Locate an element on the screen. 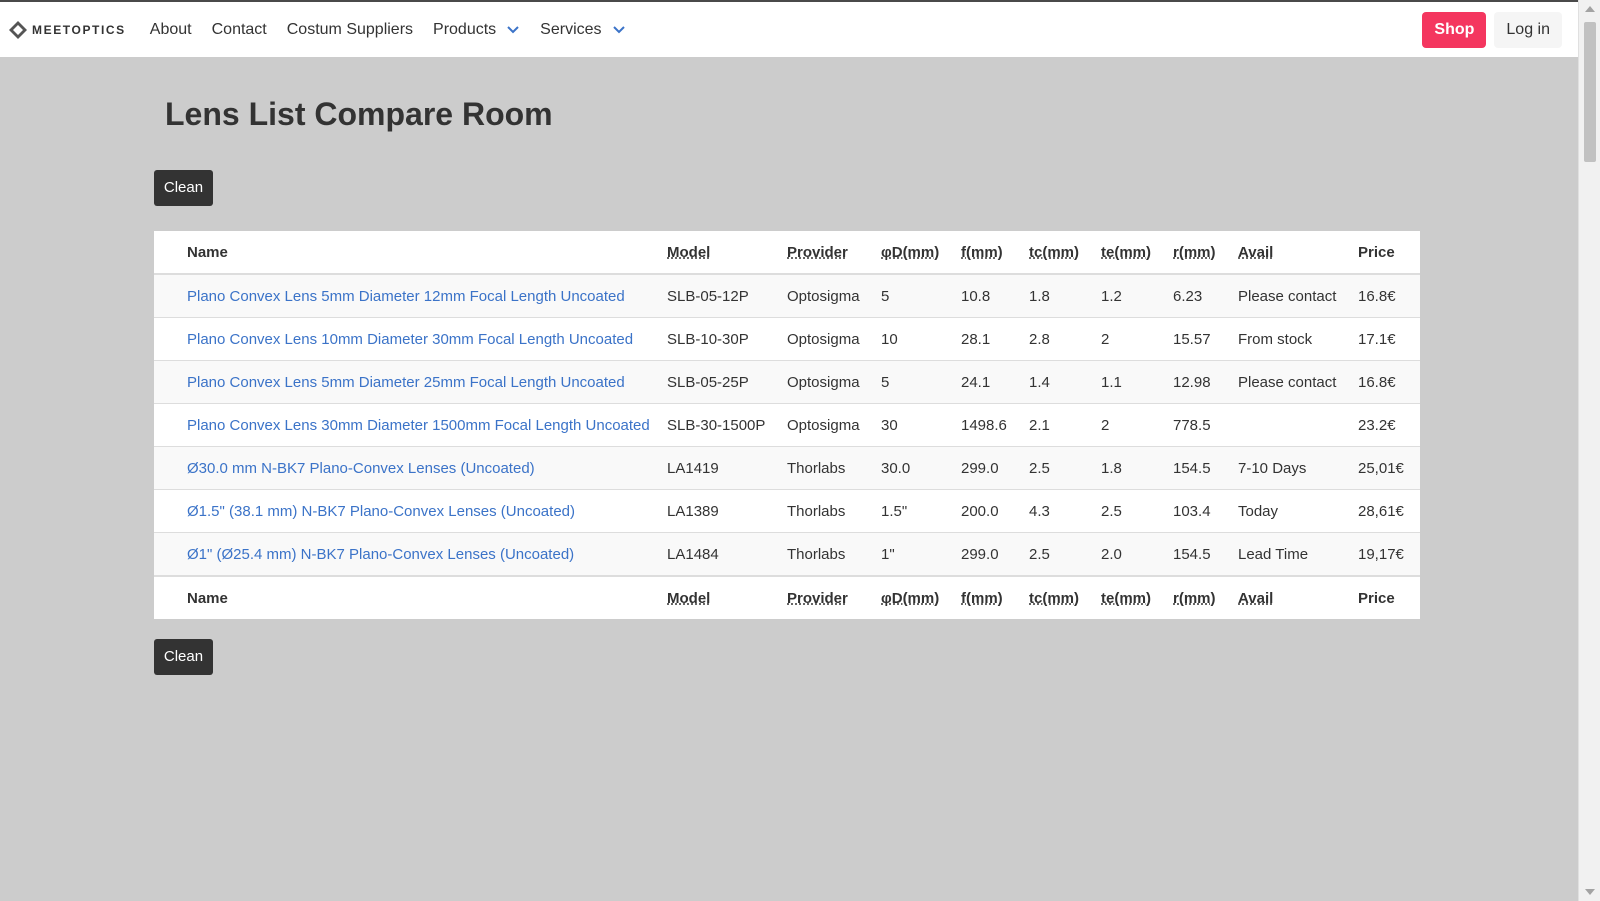 The height and width of the screenshot is (901, 1600). login-button: Log in is located at coordinates (1528, 29).